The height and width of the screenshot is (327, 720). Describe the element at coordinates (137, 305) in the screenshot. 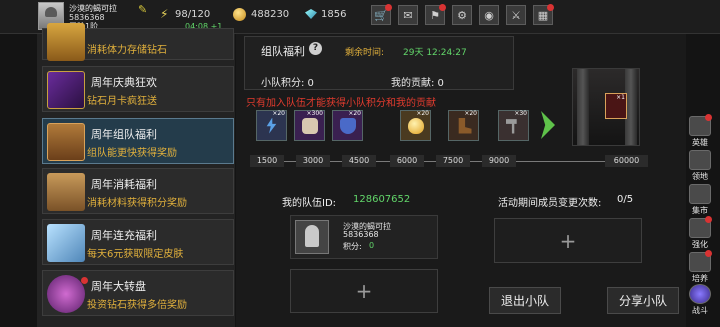

I see `event-desc: 投资钻石获得多倍奖励` at that location.